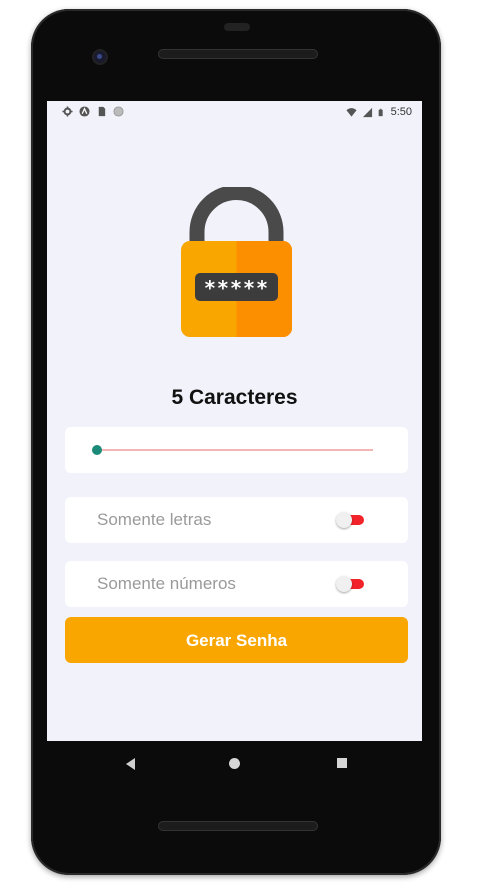 The height and width of the screenshot is (896, 482). What do you see at coordinates (100, 57) in the screenshot?
I see `front-camera-icon` at bounding box center [100, 57].